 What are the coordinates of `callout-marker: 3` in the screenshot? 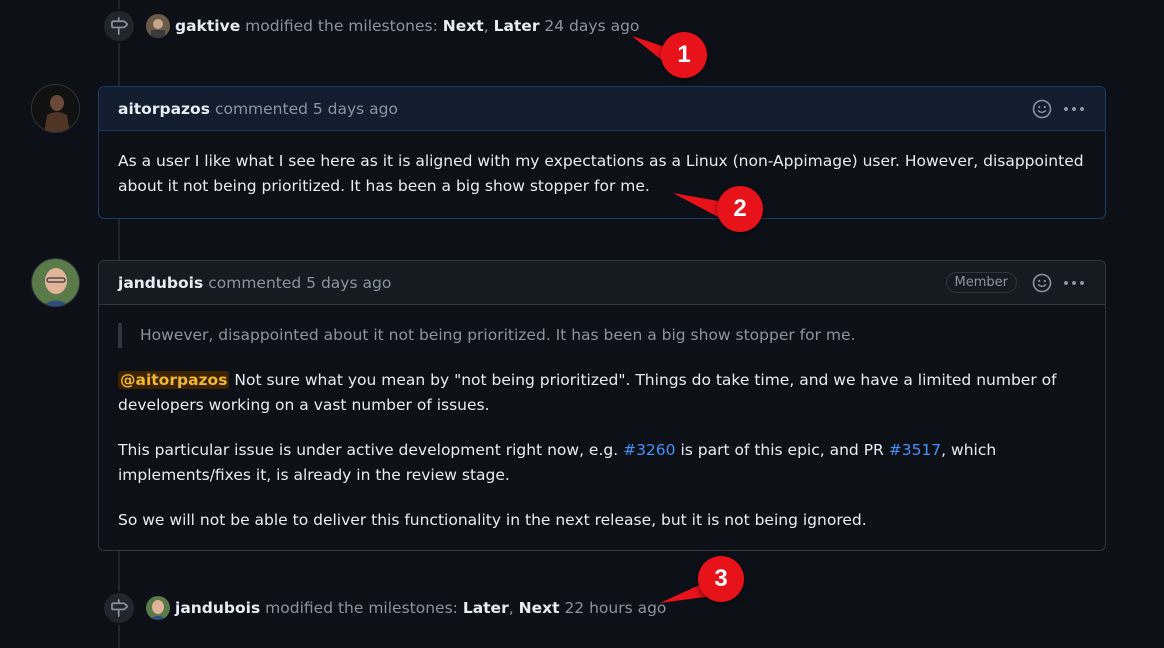 It's located at (721, 579).